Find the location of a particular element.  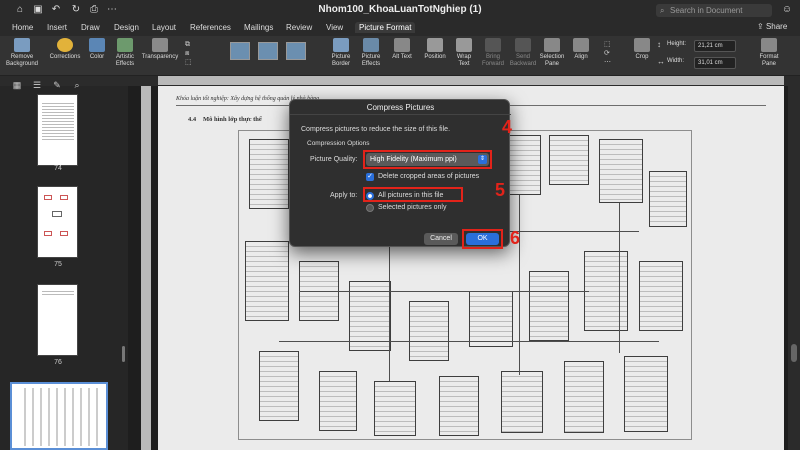

height-field: 21,21 cm is located at coordinates (715, 46).